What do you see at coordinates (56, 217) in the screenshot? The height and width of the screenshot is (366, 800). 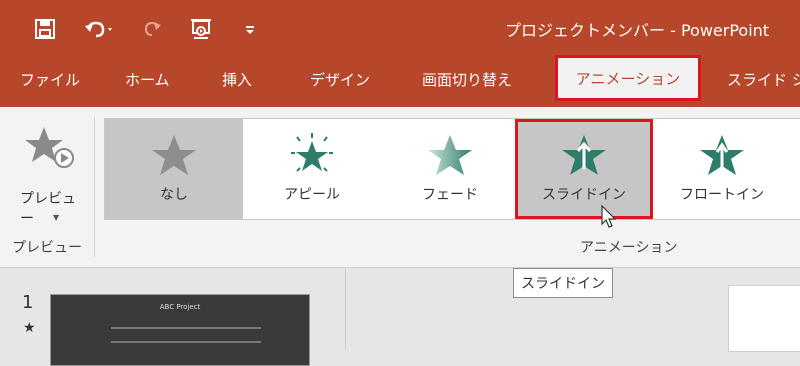 I see `chevron-down-icon: ▼` at bounding box center [56, 217].